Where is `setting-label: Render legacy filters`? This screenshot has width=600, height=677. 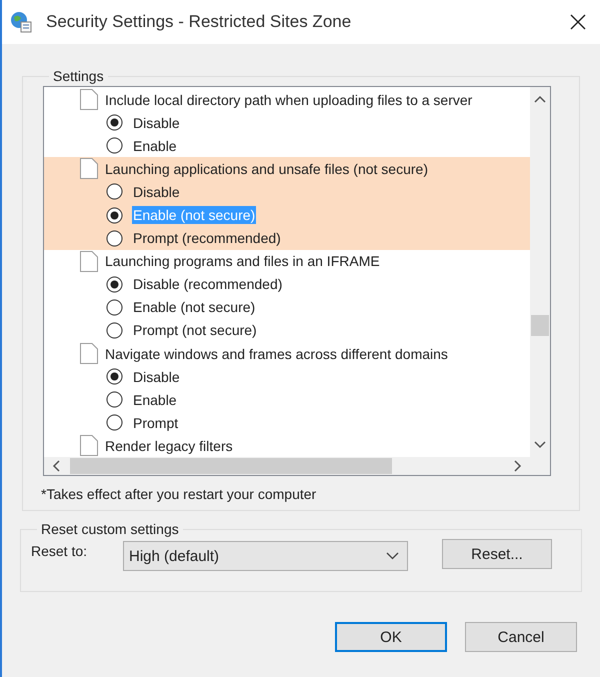 setting-label: Render legacy filters is located at coordinates (169, 446).